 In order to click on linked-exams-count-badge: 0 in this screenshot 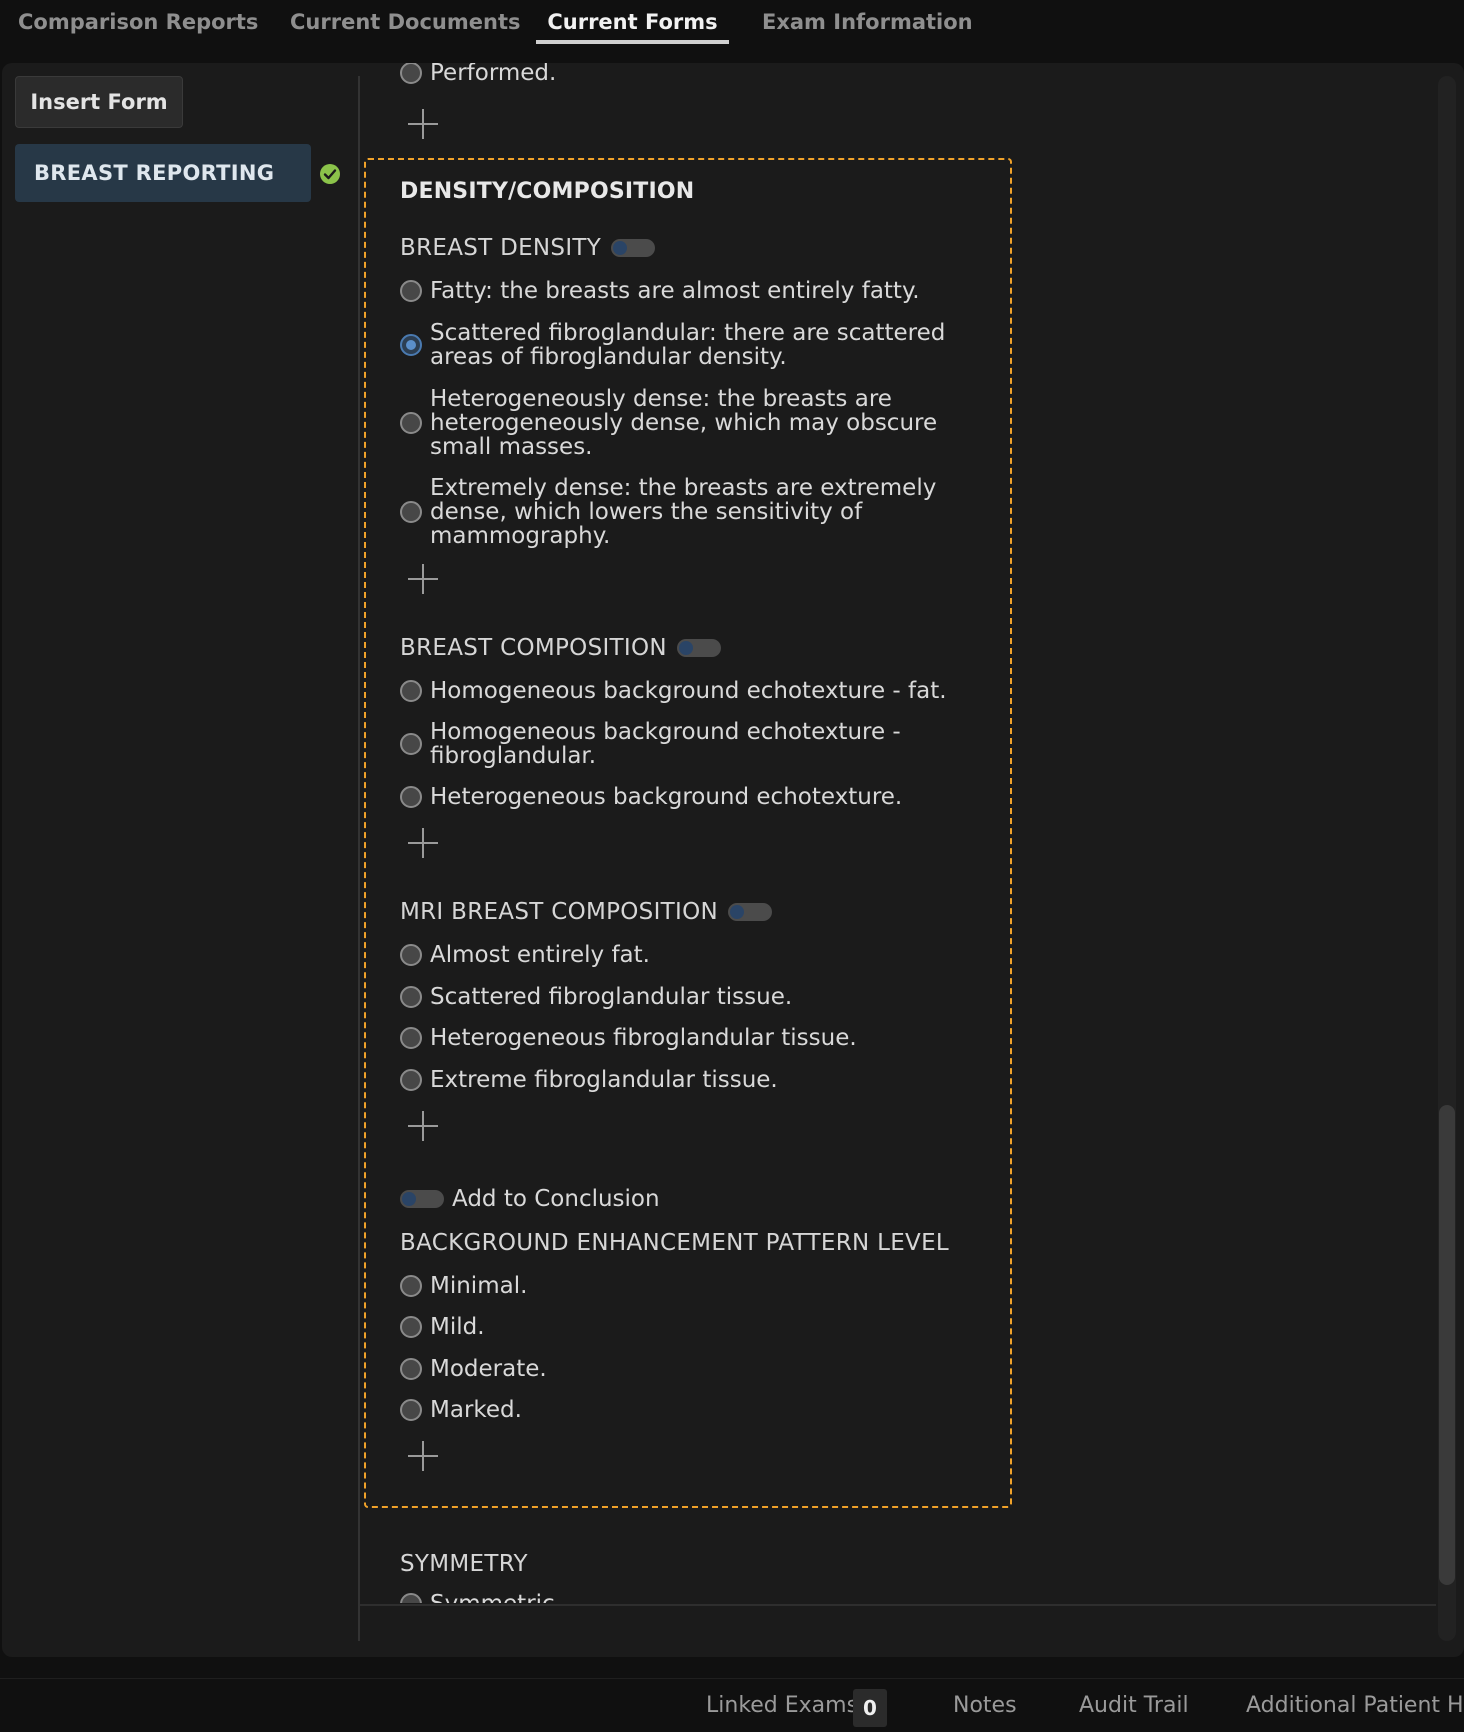, I will do `click(870, 1708)`.